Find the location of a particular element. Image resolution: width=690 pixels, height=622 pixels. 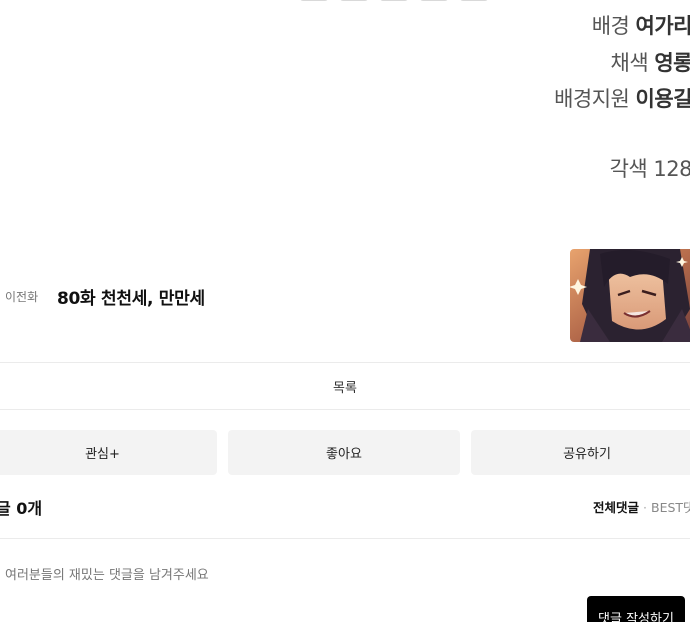

episode-thumbnail is located at coordinates (630, 295).